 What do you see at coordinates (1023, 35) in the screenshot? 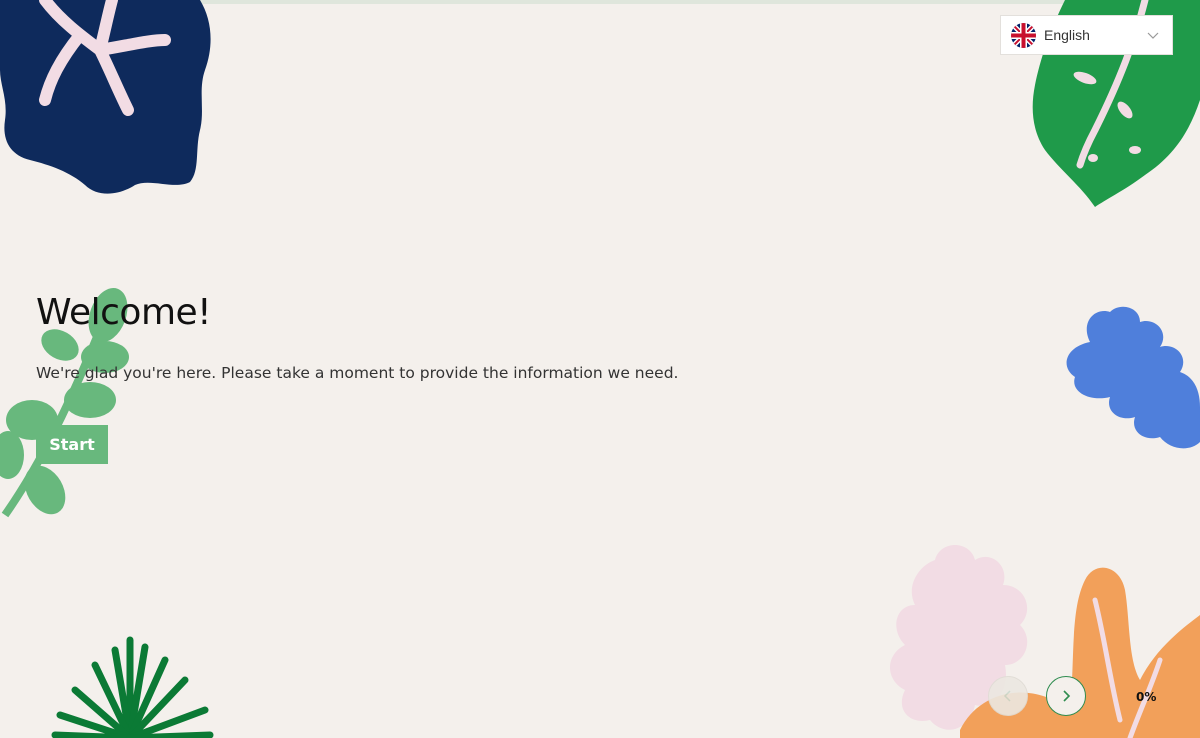
I see `uk-flag-icon` at bounding box center [1023, 35].